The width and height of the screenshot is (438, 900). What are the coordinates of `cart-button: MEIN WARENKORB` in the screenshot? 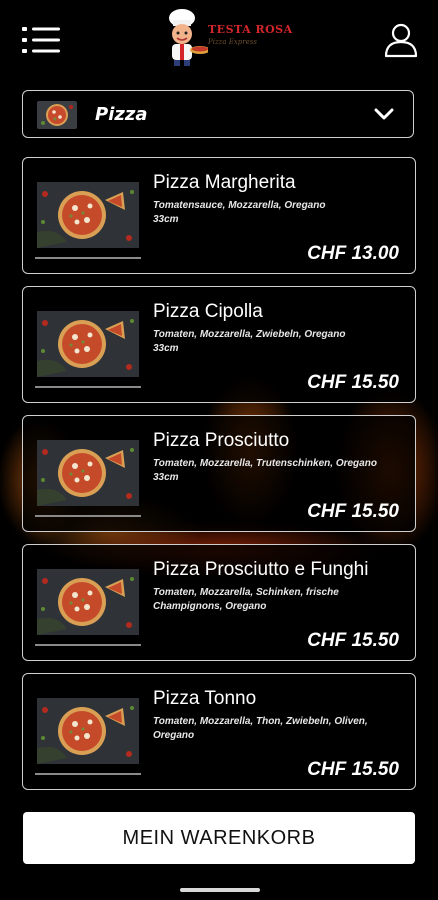 It's located at (219, 838).